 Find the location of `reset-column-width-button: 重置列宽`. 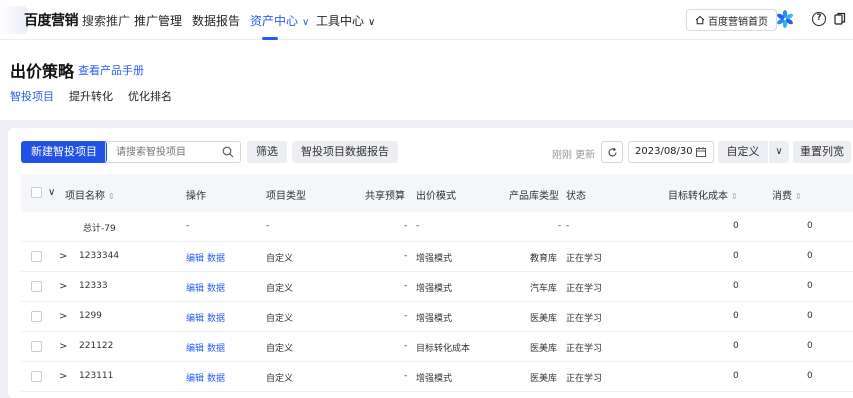

reset-column-width-button: 重置列宽 is located at coordinates (822, 152).